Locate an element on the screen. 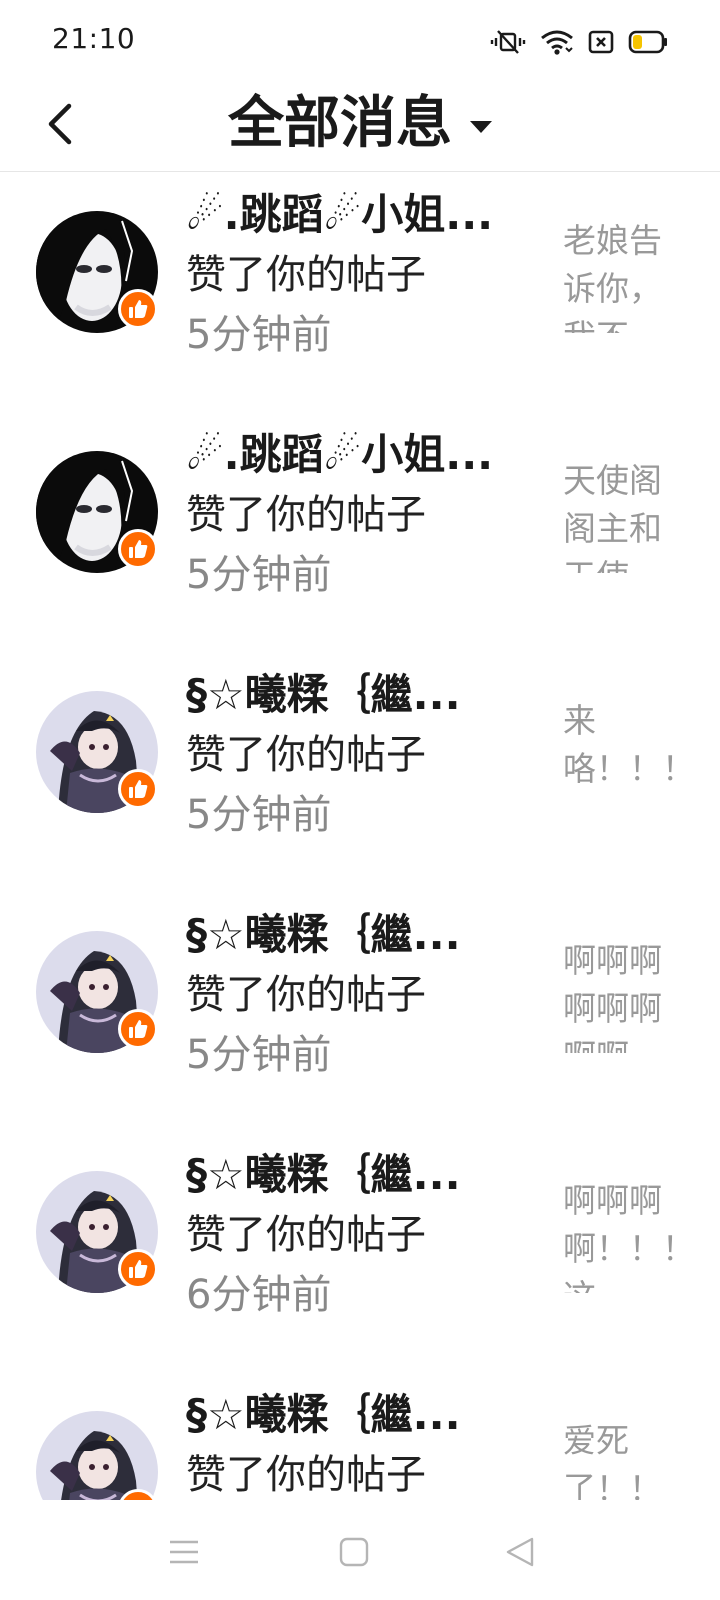  title-dropdown: 全部消息 is located at coordinates (360, 124).